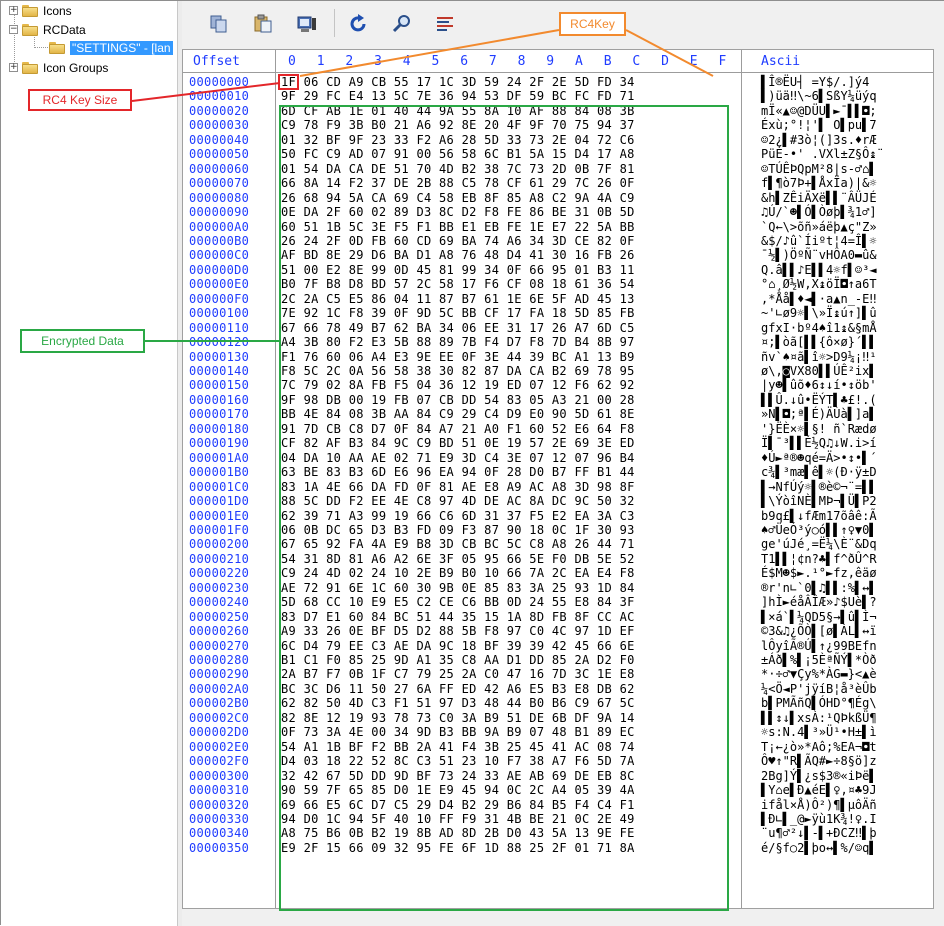  What do you see at coordinates (819, 790) in the screenshot?
I see `row-ascii: ▌Y⌂e▌Ð▲éE▌♀,¤♣9J` at bounding box center [819, 790].